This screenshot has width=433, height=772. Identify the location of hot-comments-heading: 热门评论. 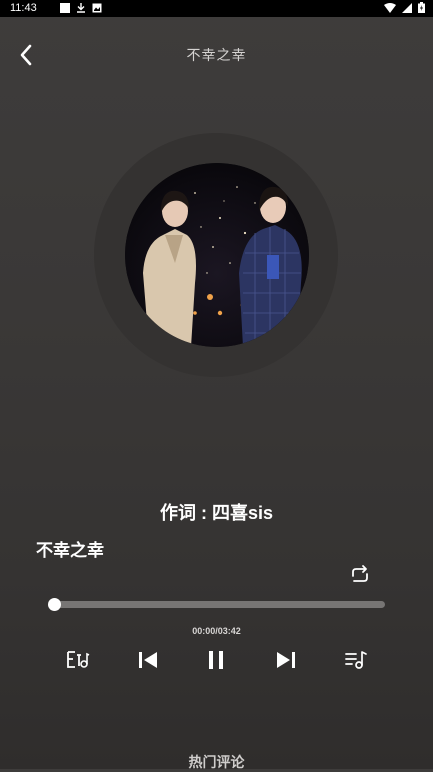
(216, 762).